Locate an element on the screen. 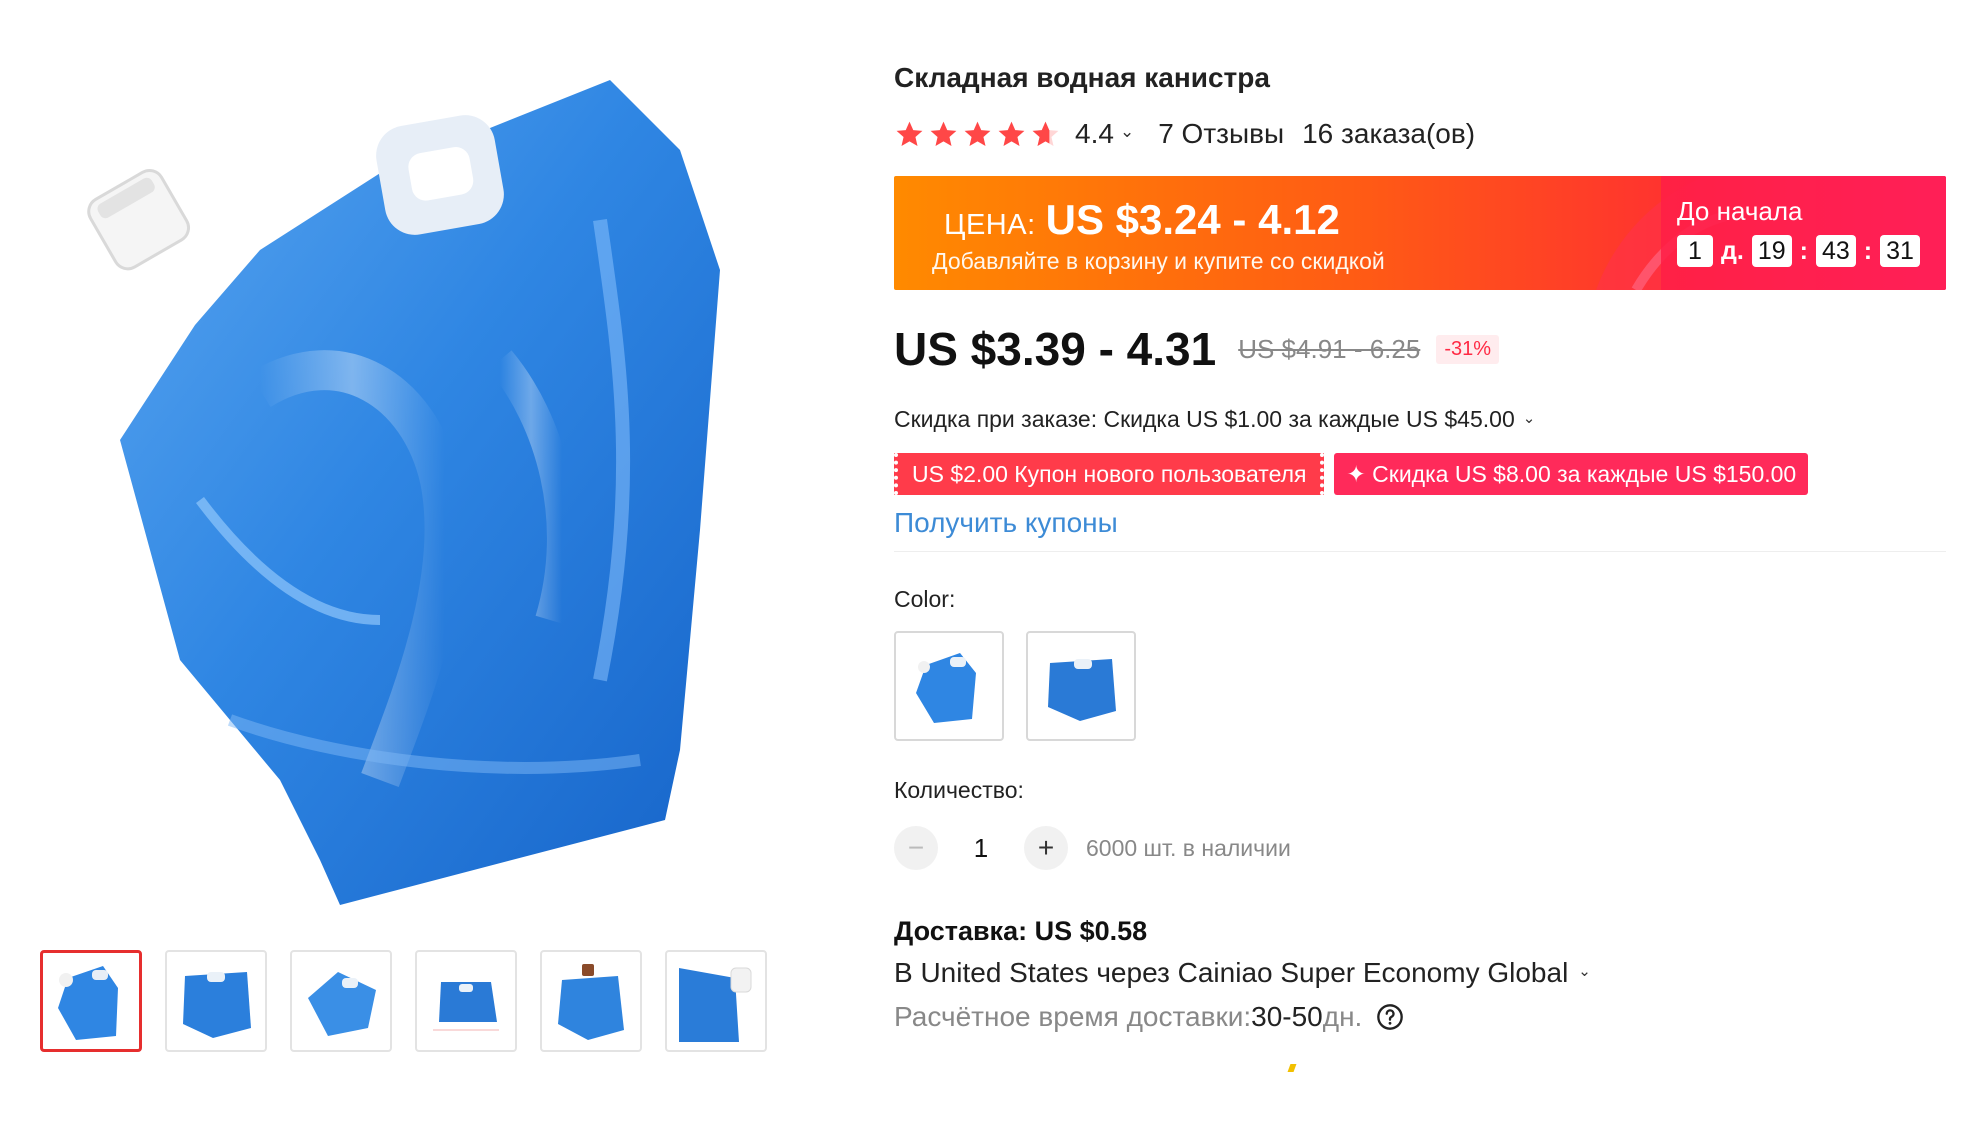 This screenshot has width=1980, height=1144. shipping-price: Доставка: US $0.58 is located at coordinates (1021, 931).